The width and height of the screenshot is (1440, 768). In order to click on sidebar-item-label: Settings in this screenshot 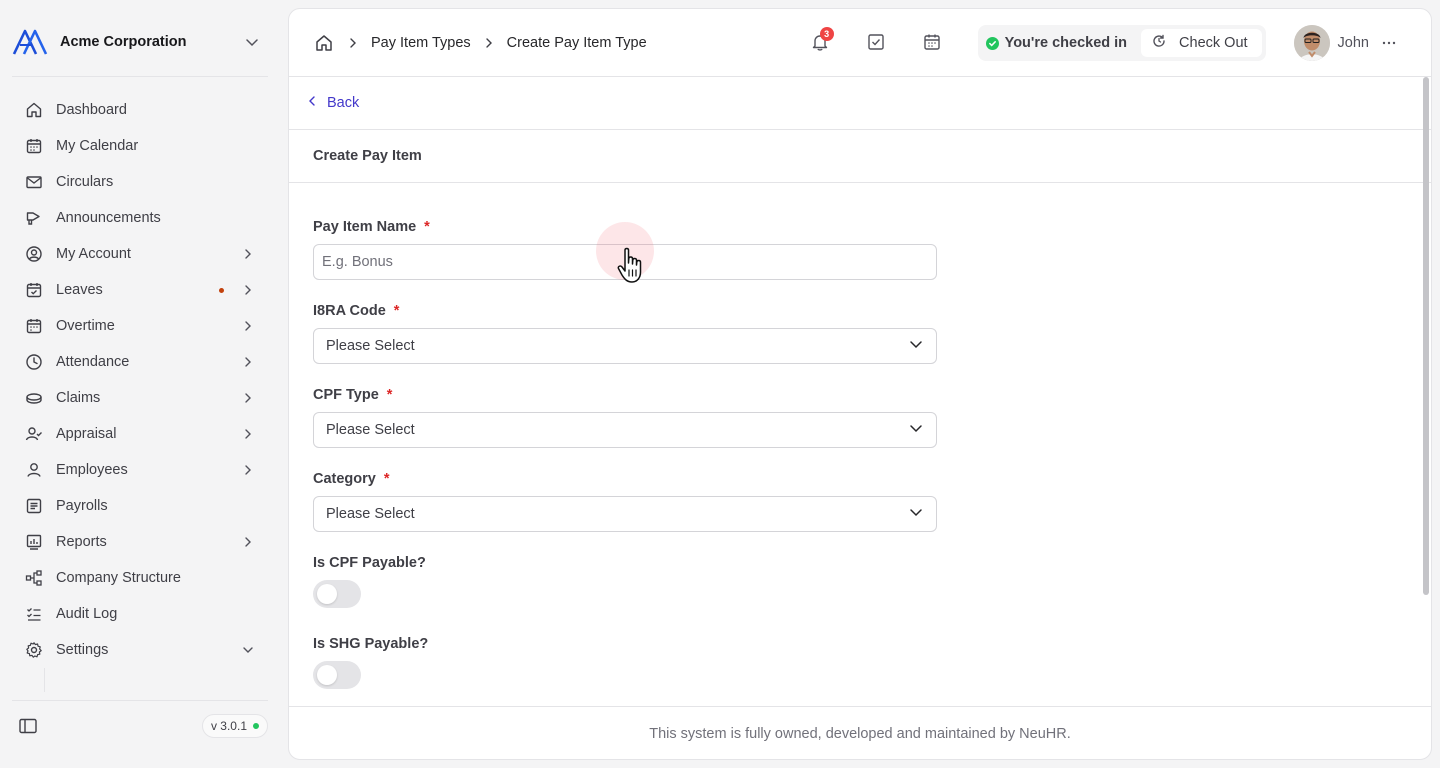, I will do `click(82, 650)`.